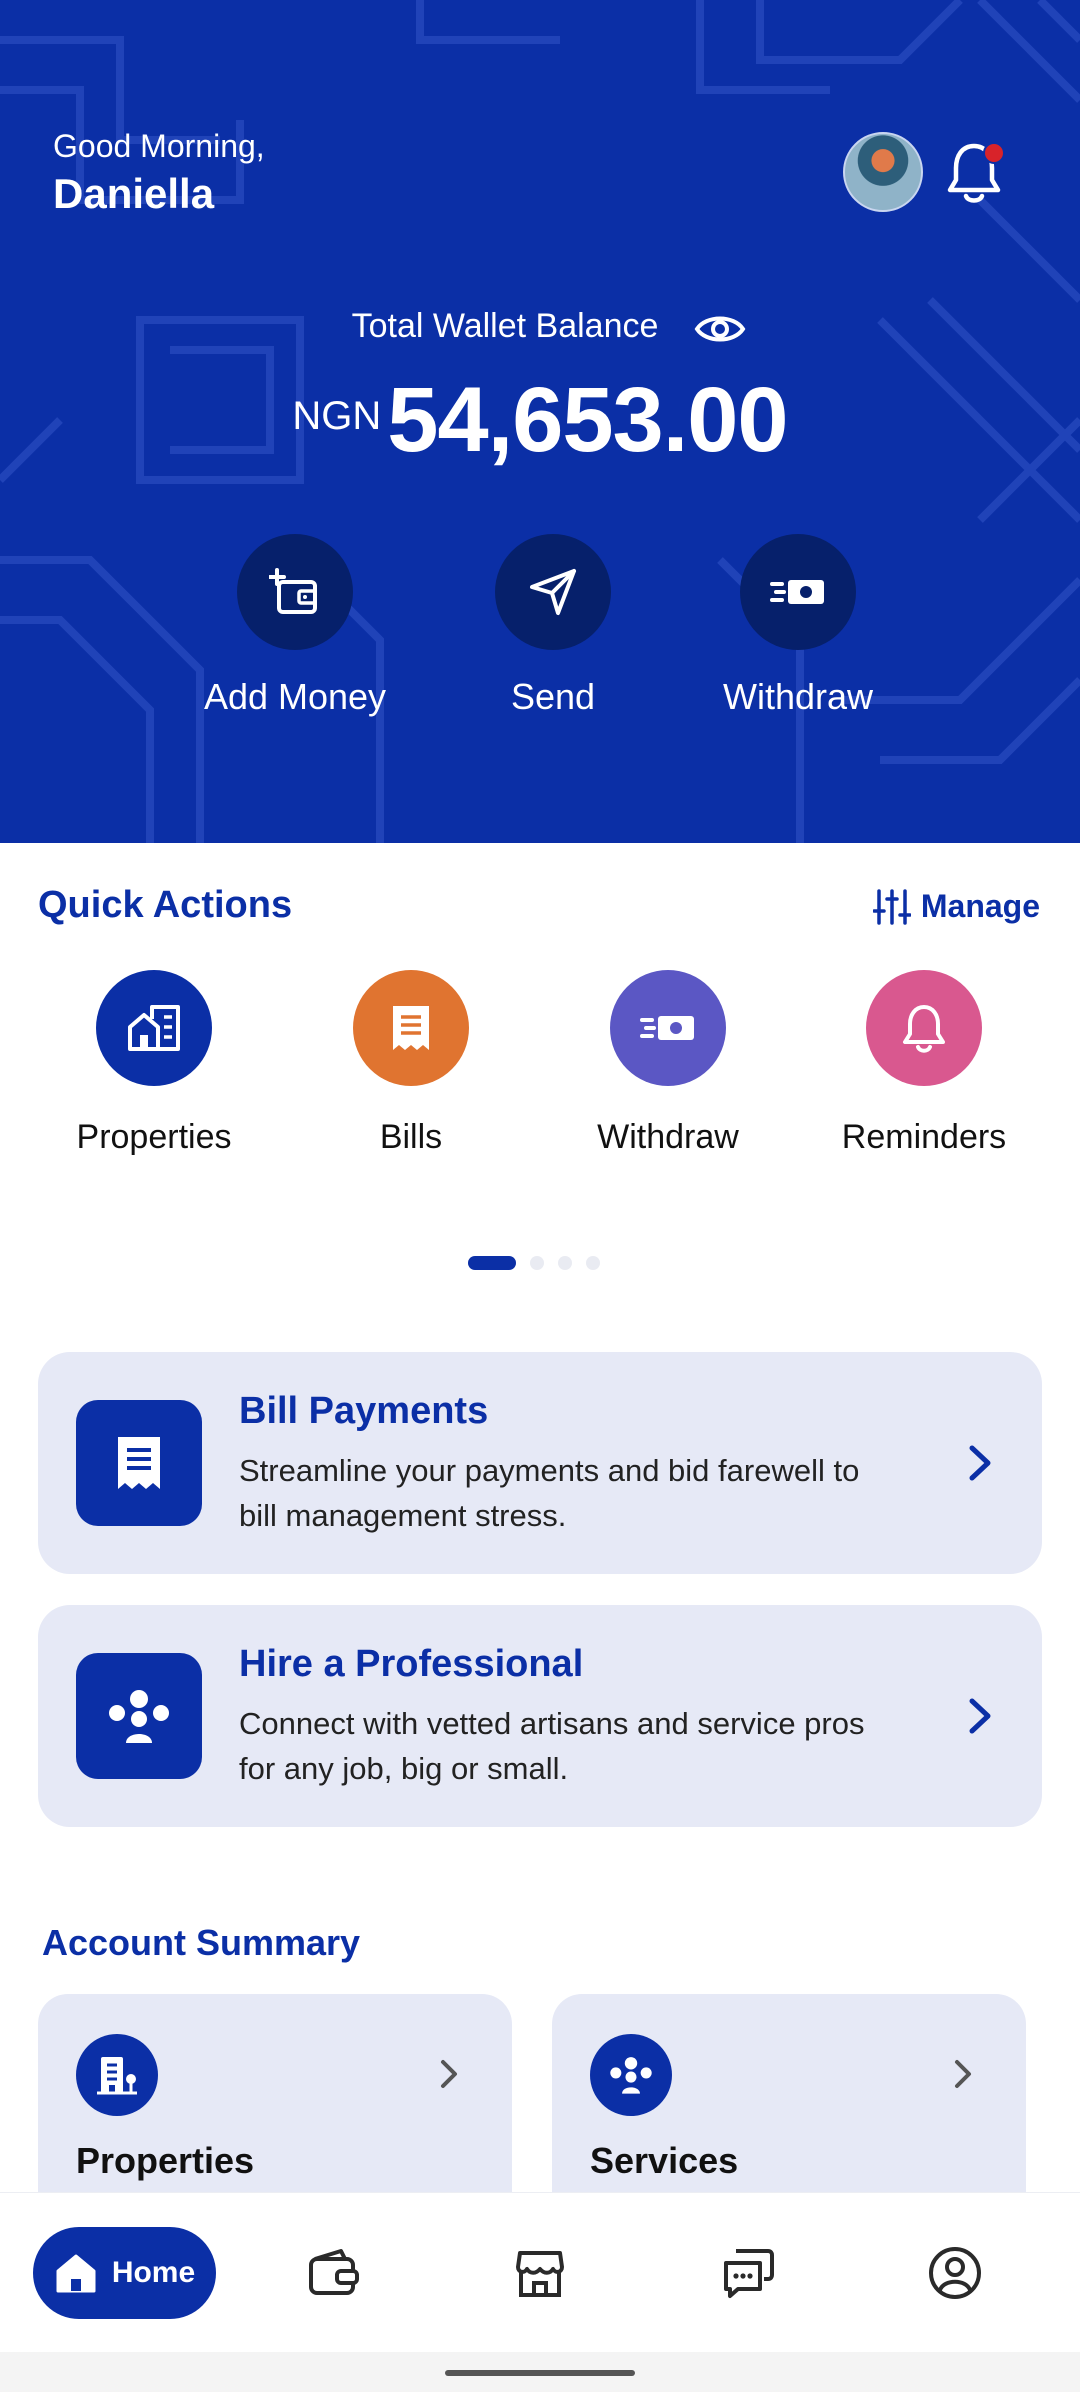  What do you see at coordinates (134, 193) in the screenshot?
I see `user-name: Daniella` at bounding box center [134, 193].